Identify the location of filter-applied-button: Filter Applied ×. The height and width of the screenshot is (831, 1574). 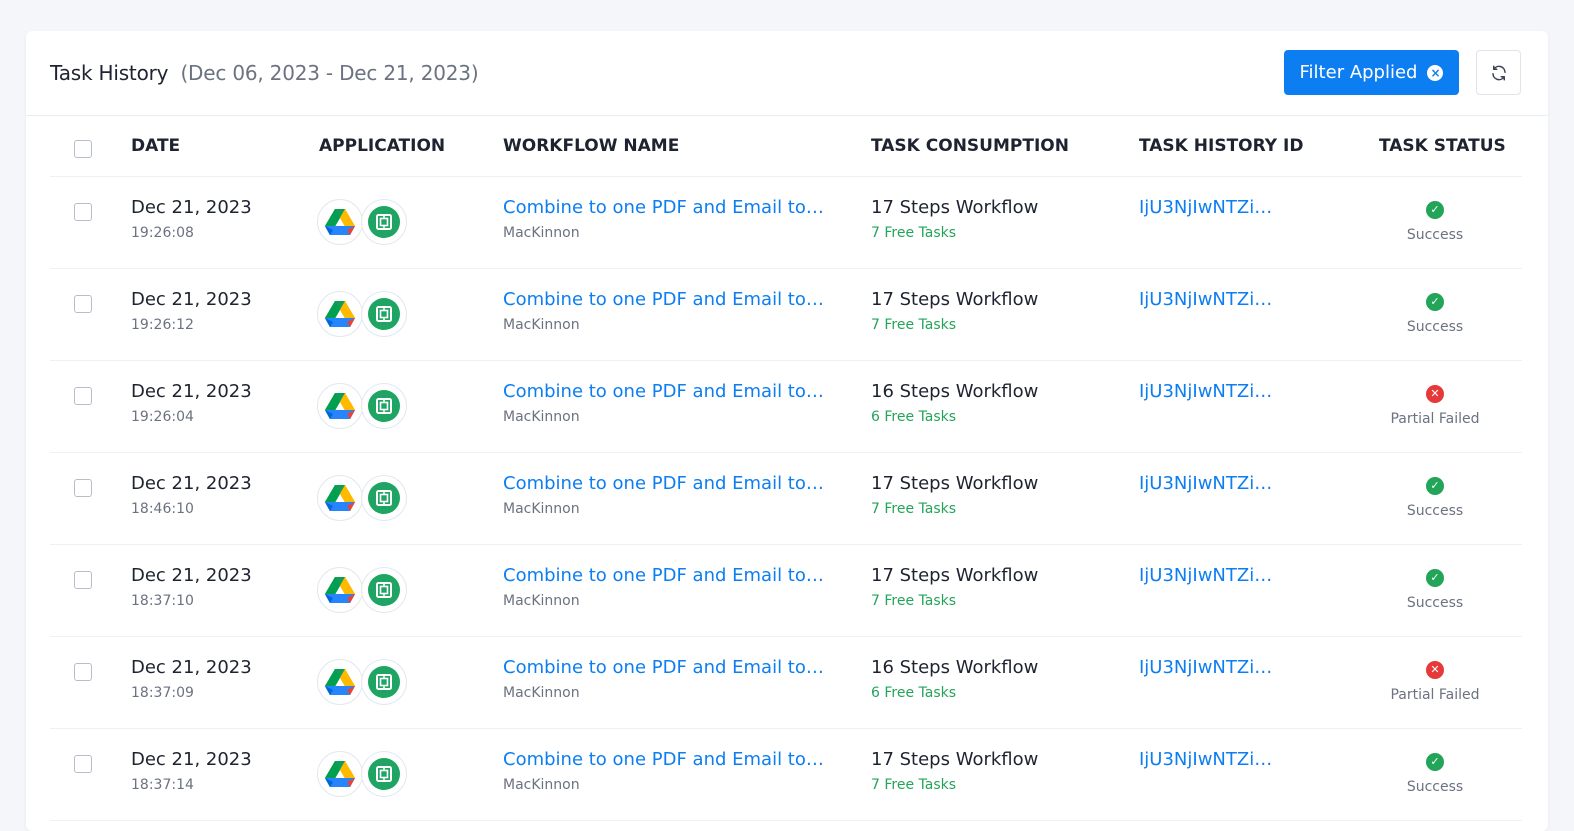
(1371, 72).